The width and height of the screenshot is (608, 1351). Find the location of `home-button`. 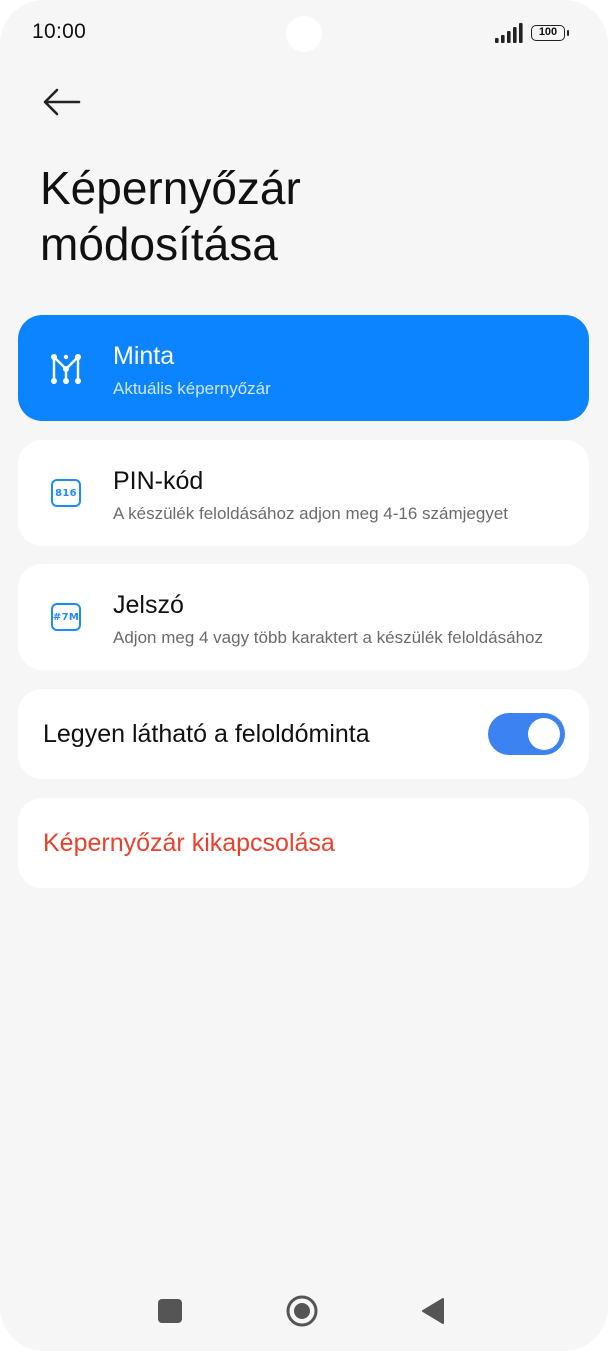

home-button is located at coordinates (302, 1313).